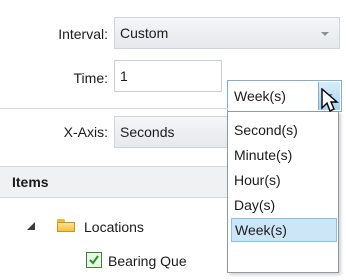 The width and height of the screenshot is (346, 280). Describe the element at coordinates (114, 227) in the screenshot. I see `tree-node-label: Locations` at that location.